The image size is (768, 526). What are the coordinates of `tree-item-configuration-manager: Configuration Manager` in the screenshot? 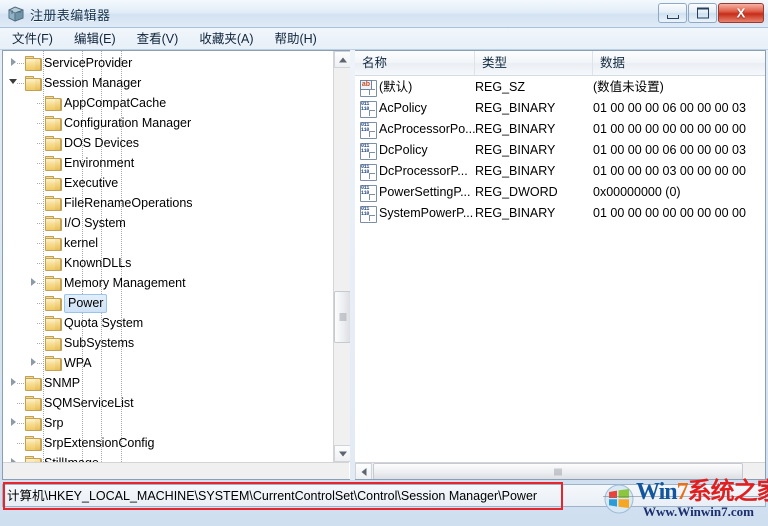 It's located at (166, 123).